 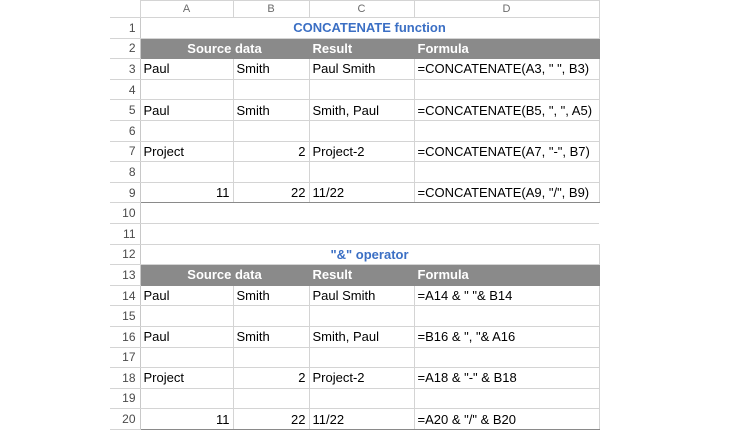 I want to click on result-header: Result, so click(x=361, y=48).